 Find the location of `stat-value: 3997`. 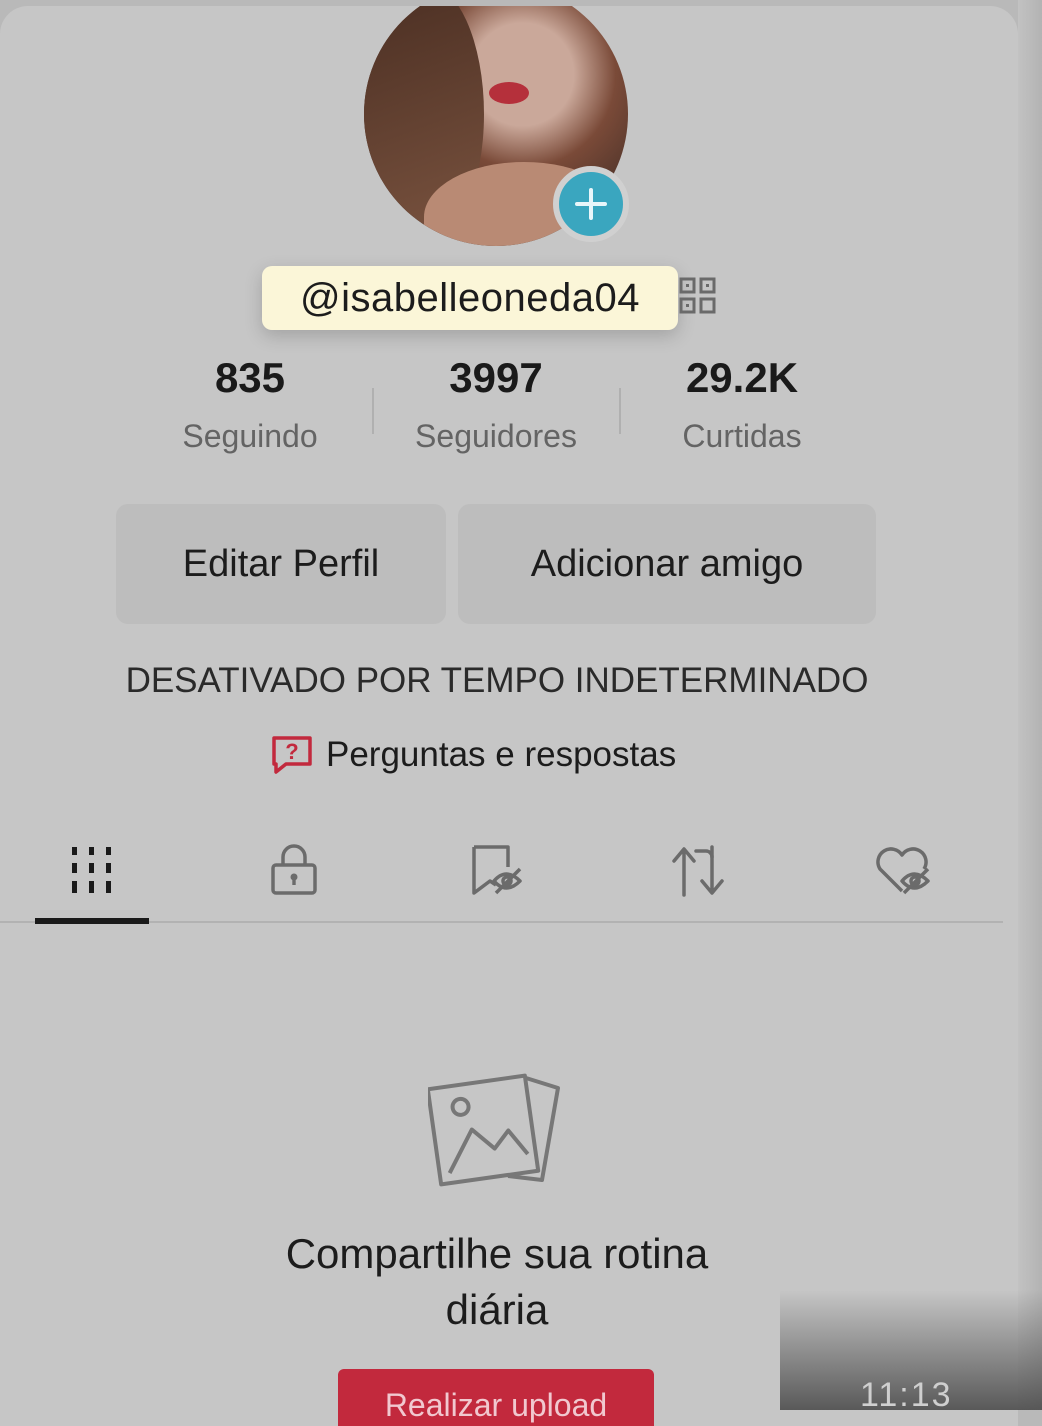

stat-value: 3997 is located at coordinates (496, 377).